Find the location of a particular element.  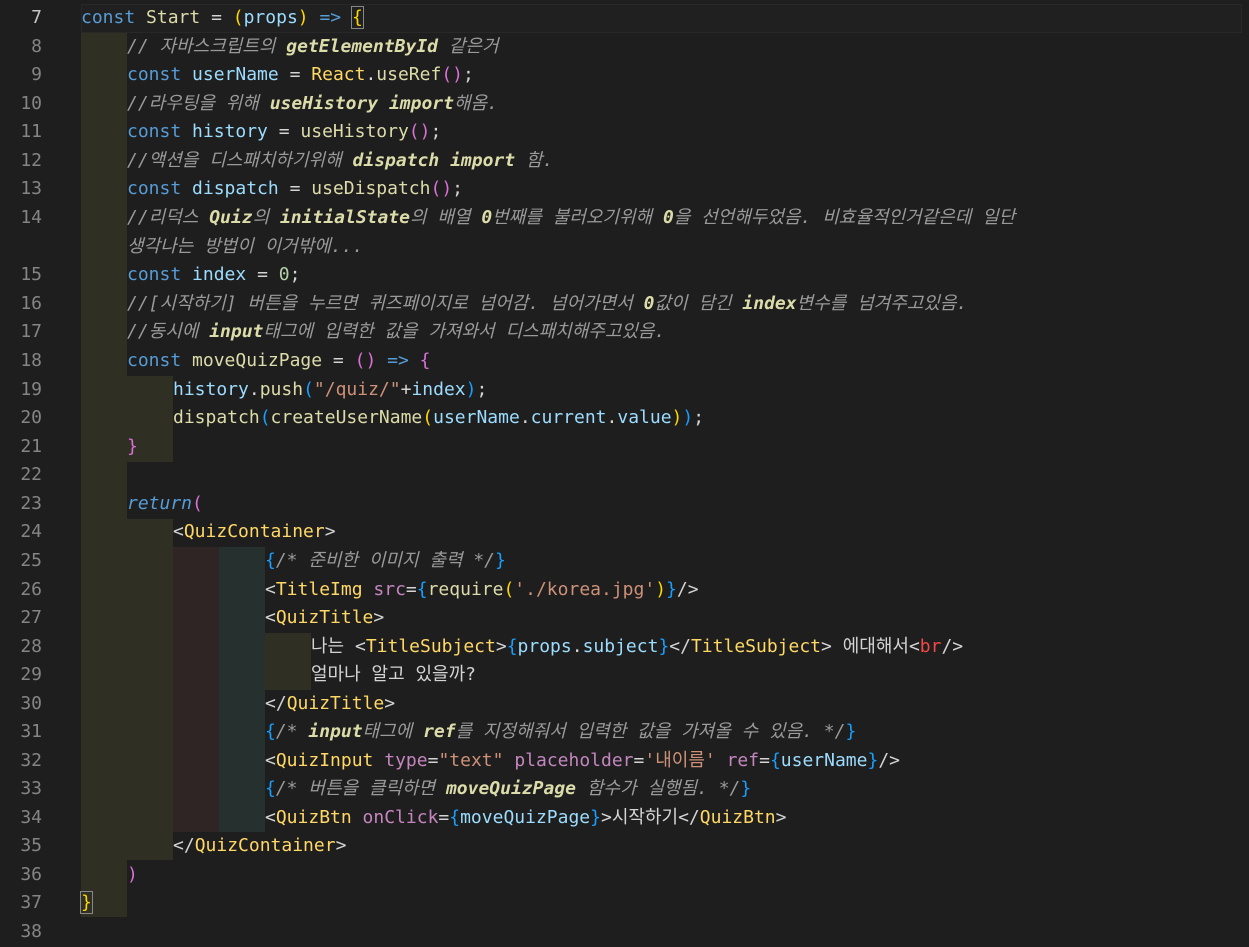

code-line: 27 <QuizTitle> is located at coordinates (624, 618).